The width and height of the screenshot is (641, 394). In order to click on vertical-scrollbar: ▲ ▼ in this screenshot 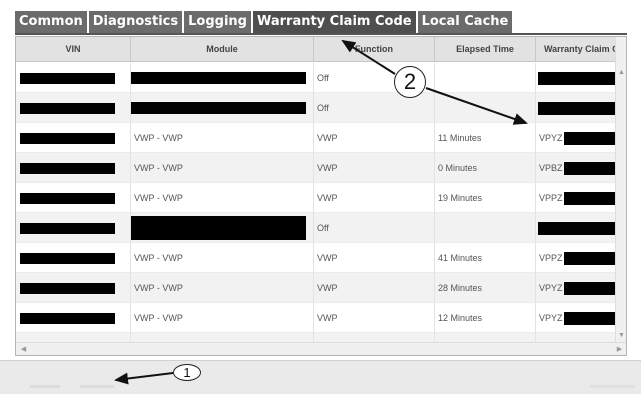, I will do `click(620, 190)`.